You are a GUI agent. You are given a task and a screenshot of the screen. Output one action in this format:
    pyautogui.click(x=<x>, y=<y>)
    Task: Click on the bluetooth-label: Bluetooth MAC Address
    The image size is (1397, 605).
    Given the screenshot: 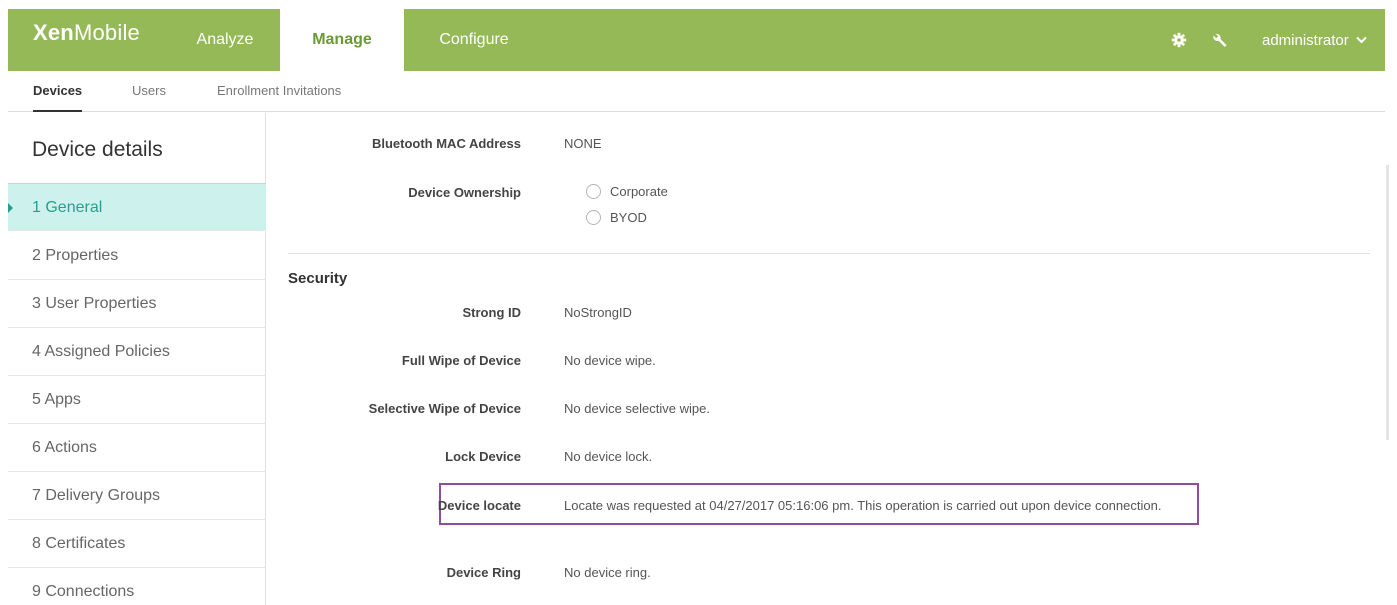 What is the action you would take?
    pyautogui.click(x=446, y=143)
    